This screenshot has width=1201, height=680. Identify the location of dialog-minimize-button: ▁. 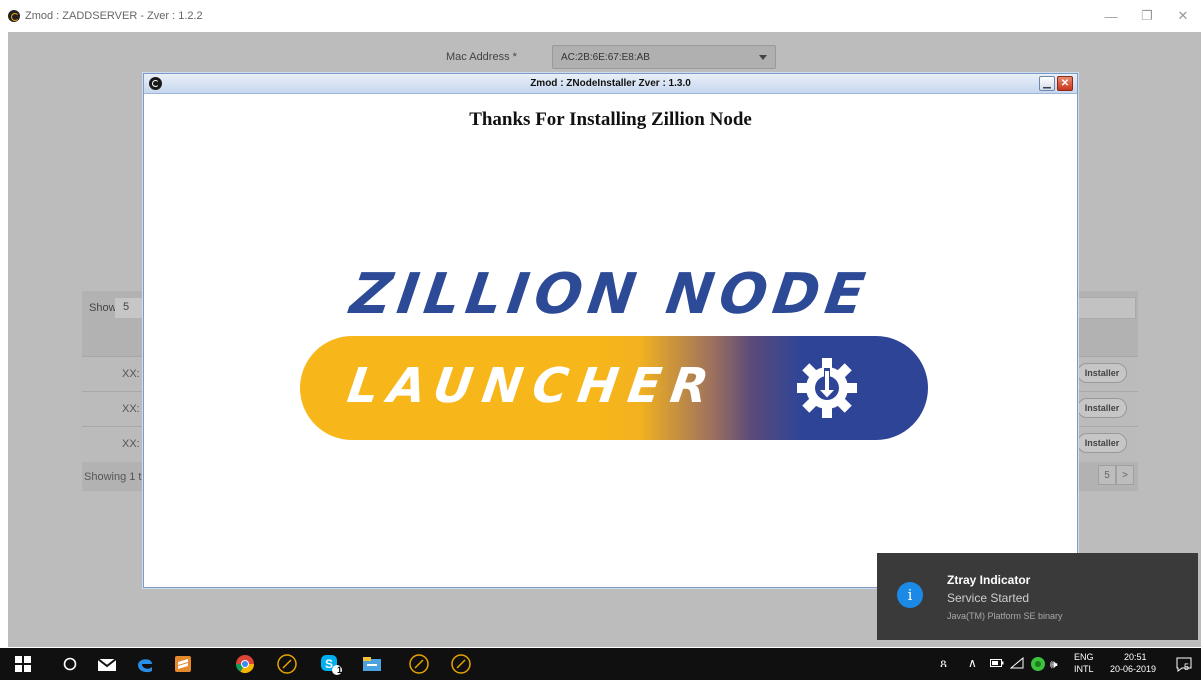
(1047, 83).